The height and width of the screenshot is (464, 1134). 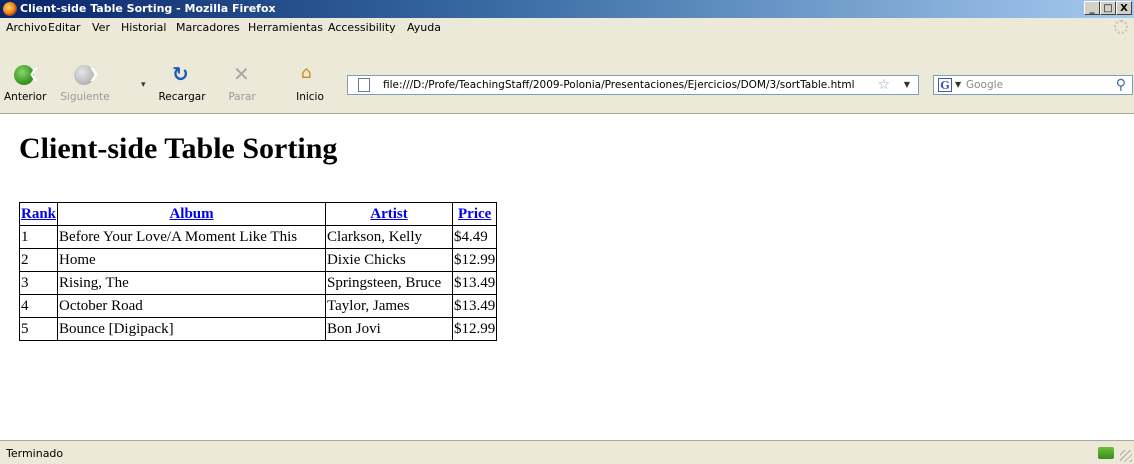 I want to click on history-dropdown-icon: ▾, so click(x=143, y=85).